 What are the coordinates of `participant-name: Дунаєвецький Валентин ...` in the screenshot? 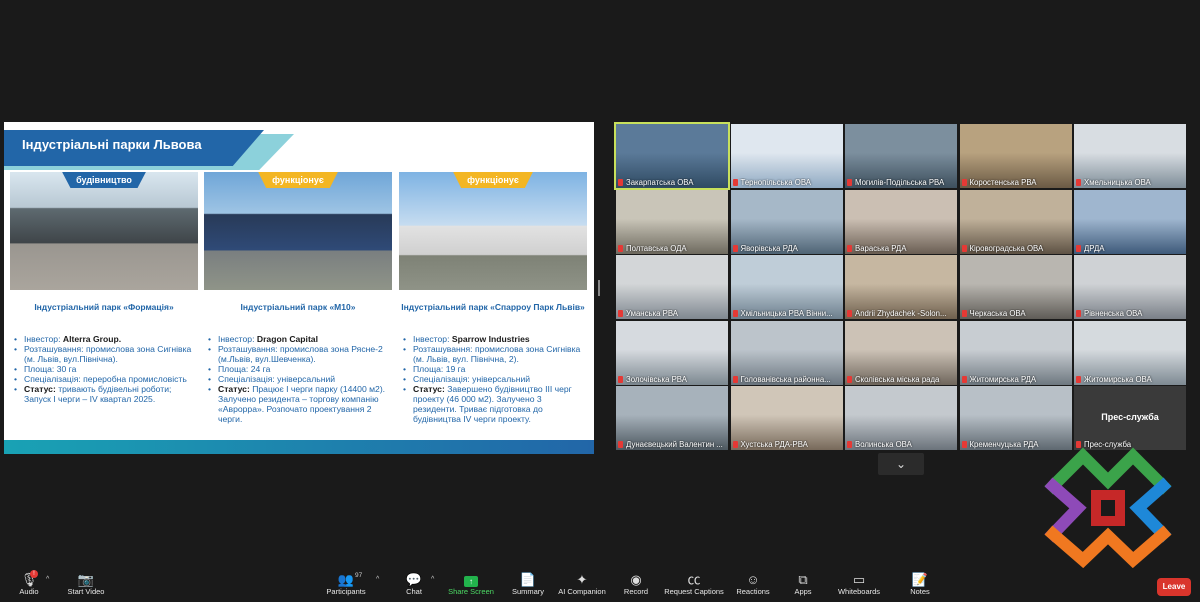 It's located at (672, 444).